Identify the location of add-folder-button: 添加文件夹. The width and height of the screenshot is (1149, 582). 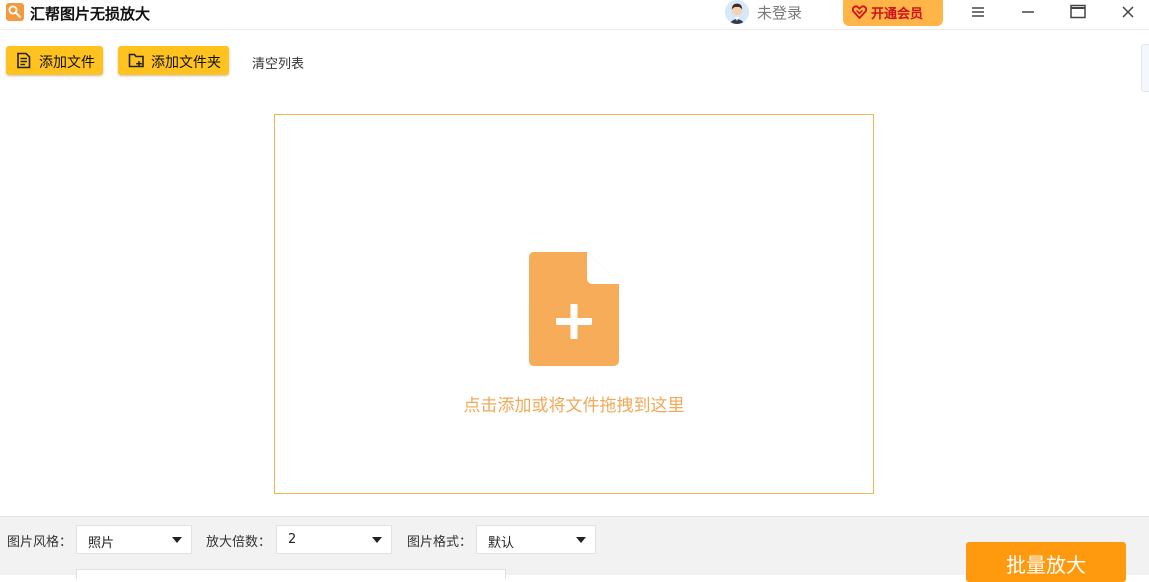
(173, 60).